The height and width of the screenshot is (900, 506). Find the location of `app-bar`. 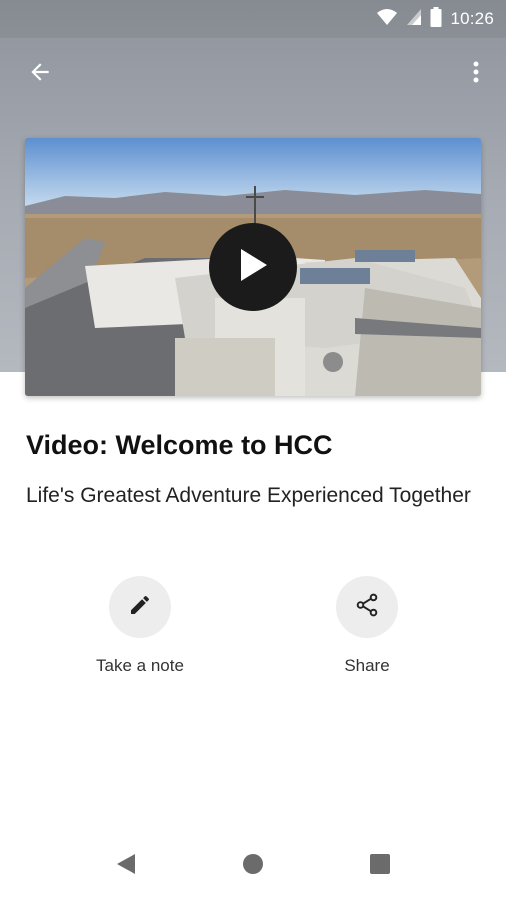

app-bar is located at coordinates (253, 74).